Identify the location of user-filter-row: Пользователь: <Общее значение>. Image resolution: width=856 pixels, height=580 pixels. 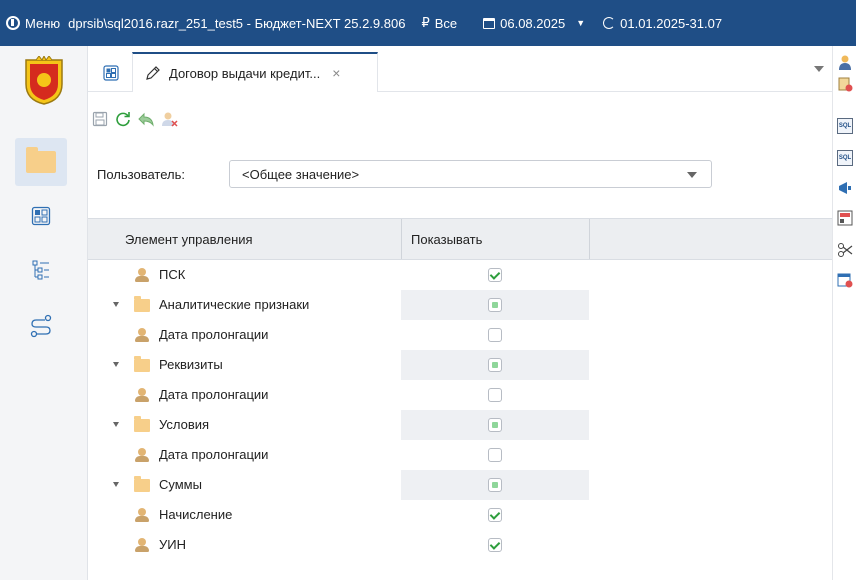
(404, 174).